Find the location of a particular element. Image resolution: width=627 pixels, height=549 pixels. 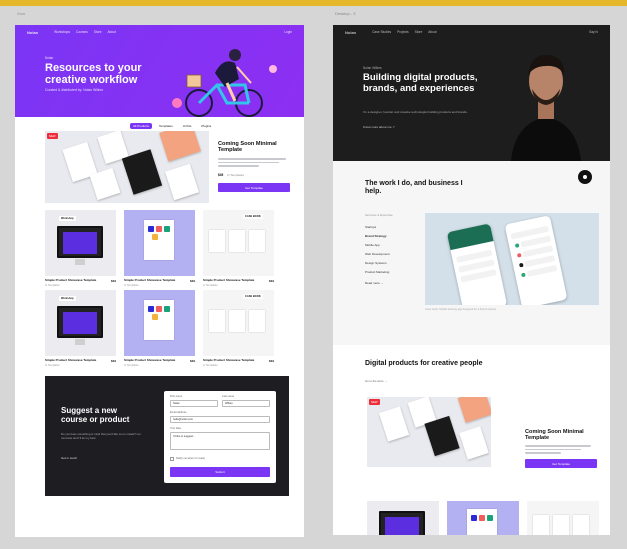

top-accent-strip is located at coordinates (313, 3).